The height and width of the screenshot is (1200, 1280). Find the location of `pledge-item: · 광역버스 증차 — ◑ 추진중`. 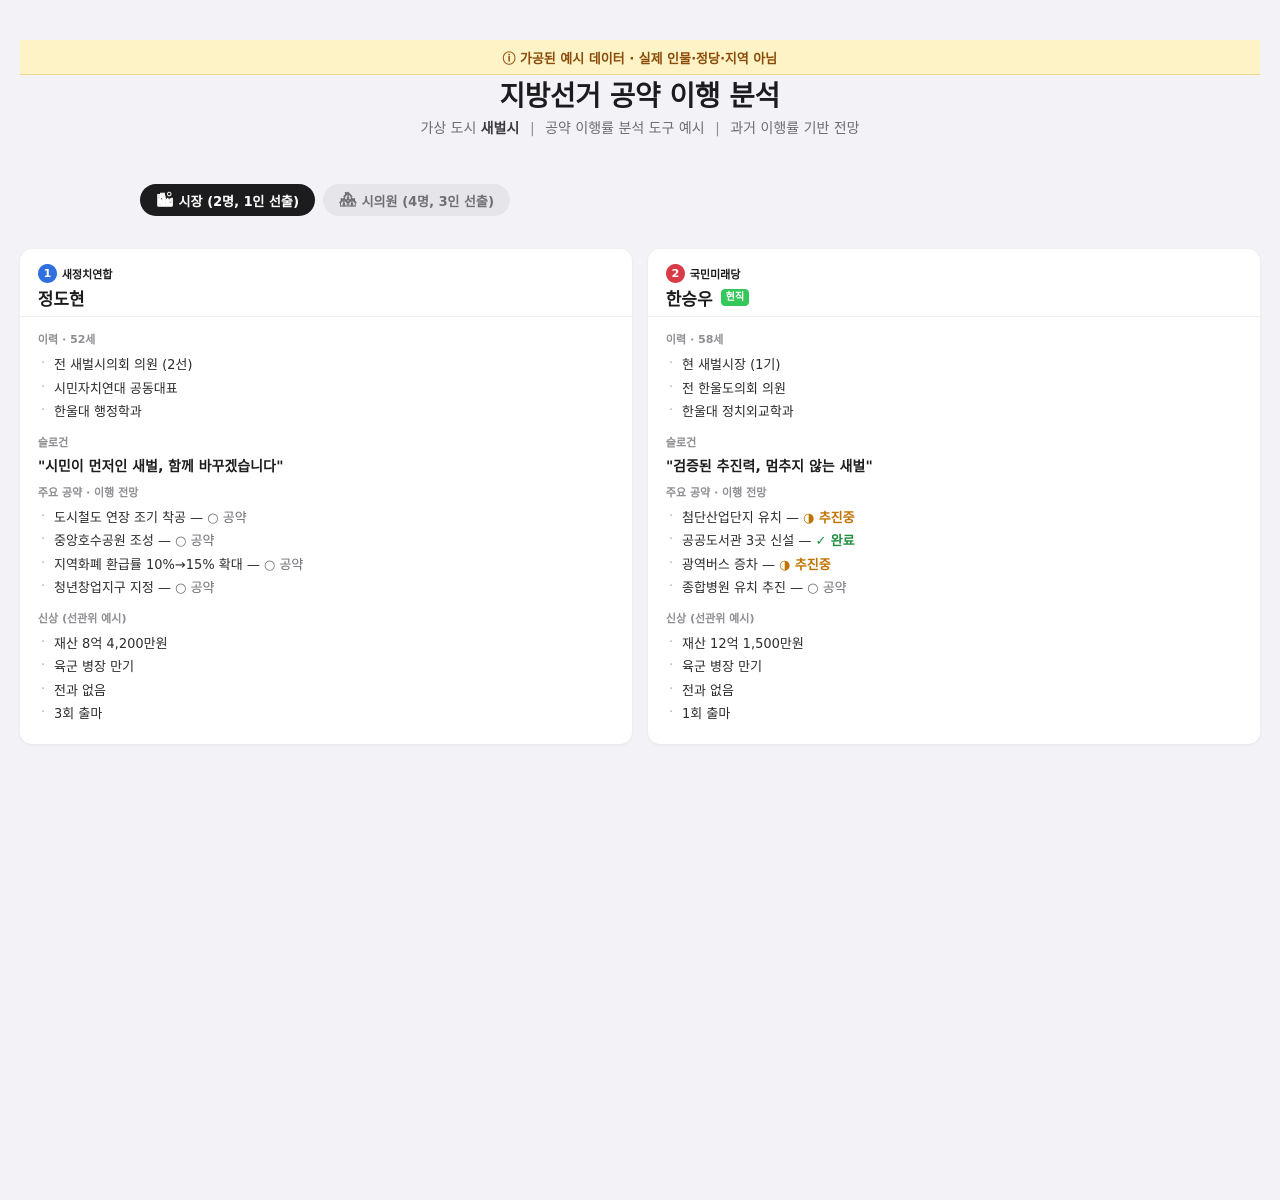

pledge-item: · 광역버스 증차 — ◑ 추진중 is located at coordinates (750, 564).